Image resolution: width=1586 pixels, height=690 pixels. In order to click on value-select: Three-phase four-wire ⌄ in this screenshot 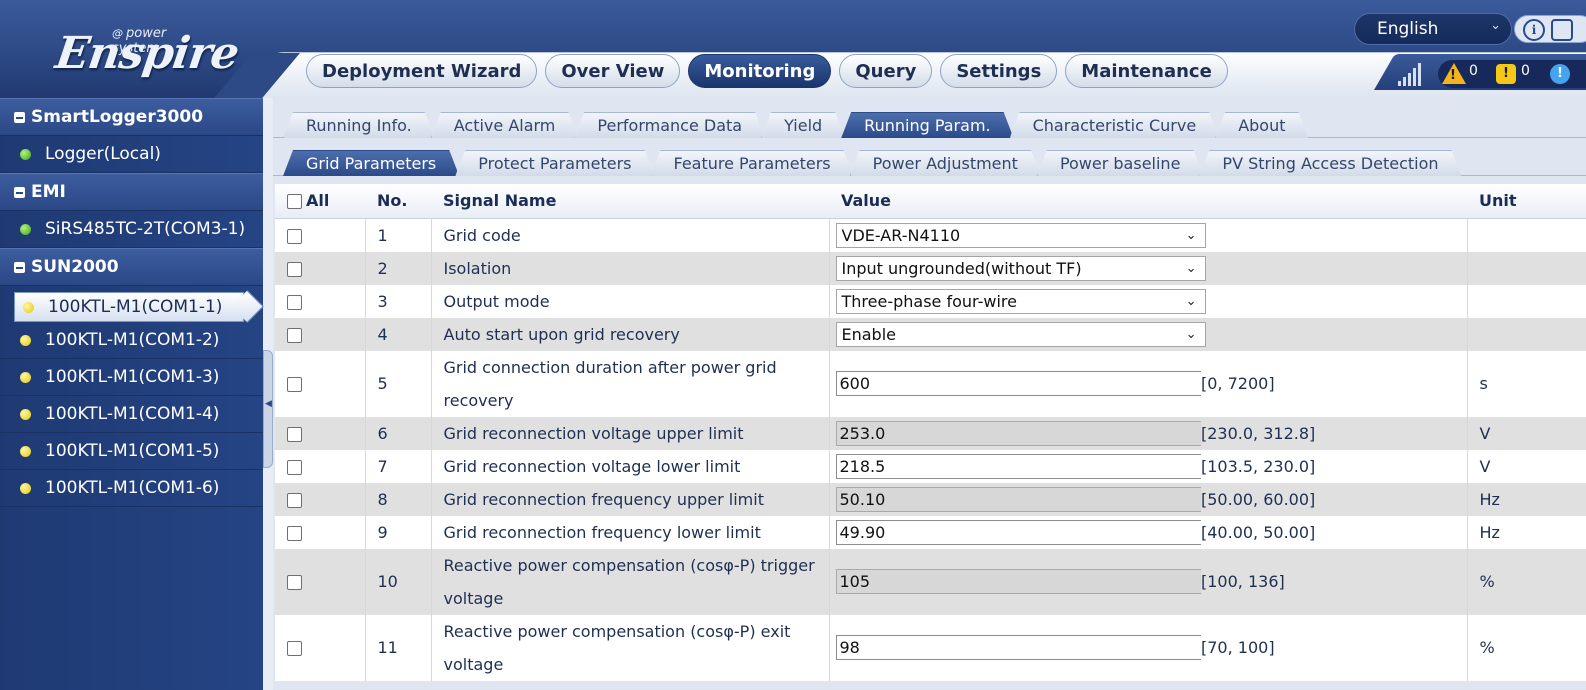, I will do `click(1020, 301)`.